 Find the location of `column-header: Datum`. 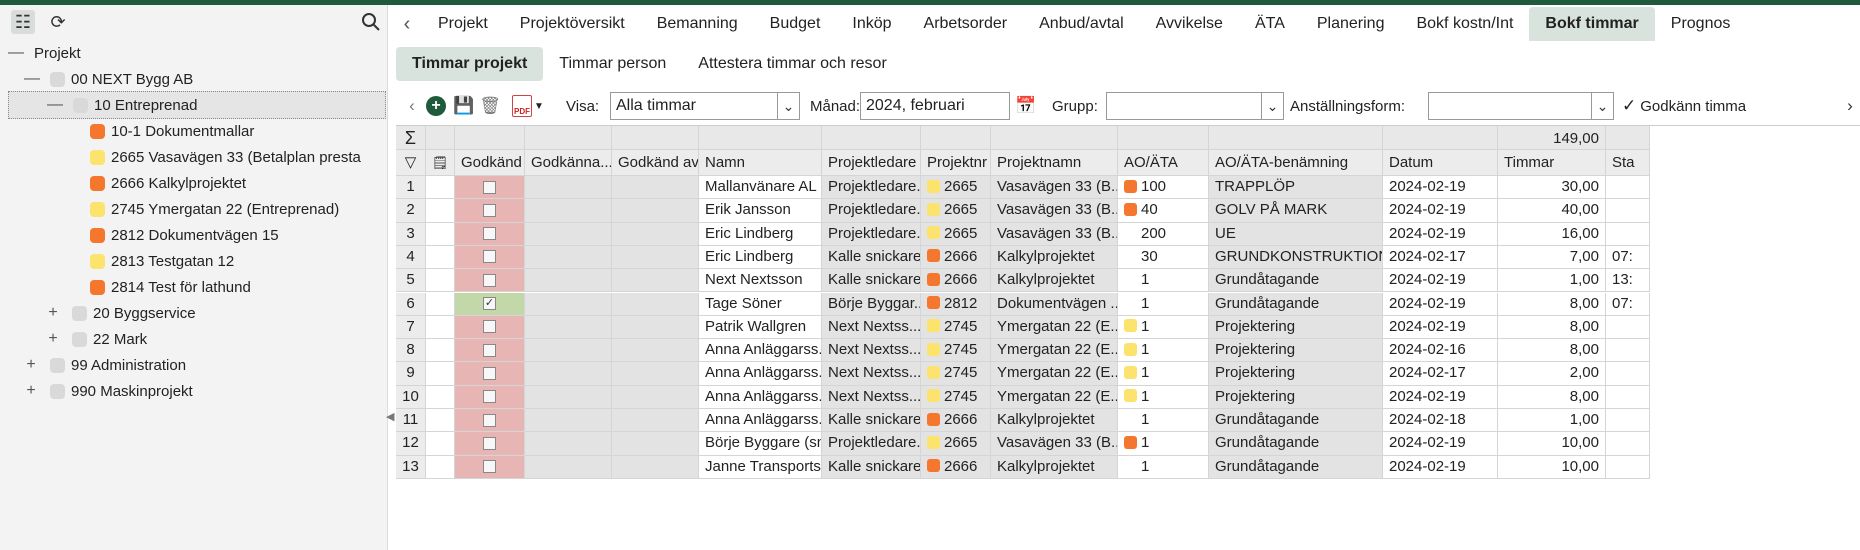

column-header: Datum is located at coordinates (1440, 163).